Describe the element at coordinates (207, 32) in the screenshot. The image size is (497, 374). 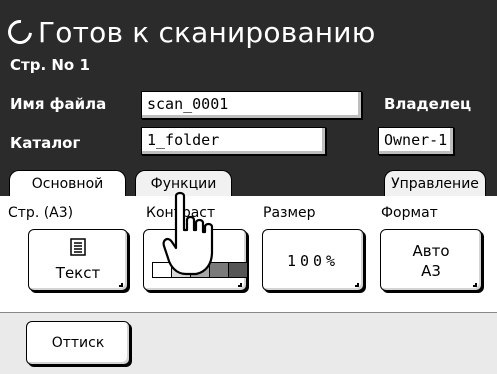
I see `title-text: Готов к сканированию` at that location.